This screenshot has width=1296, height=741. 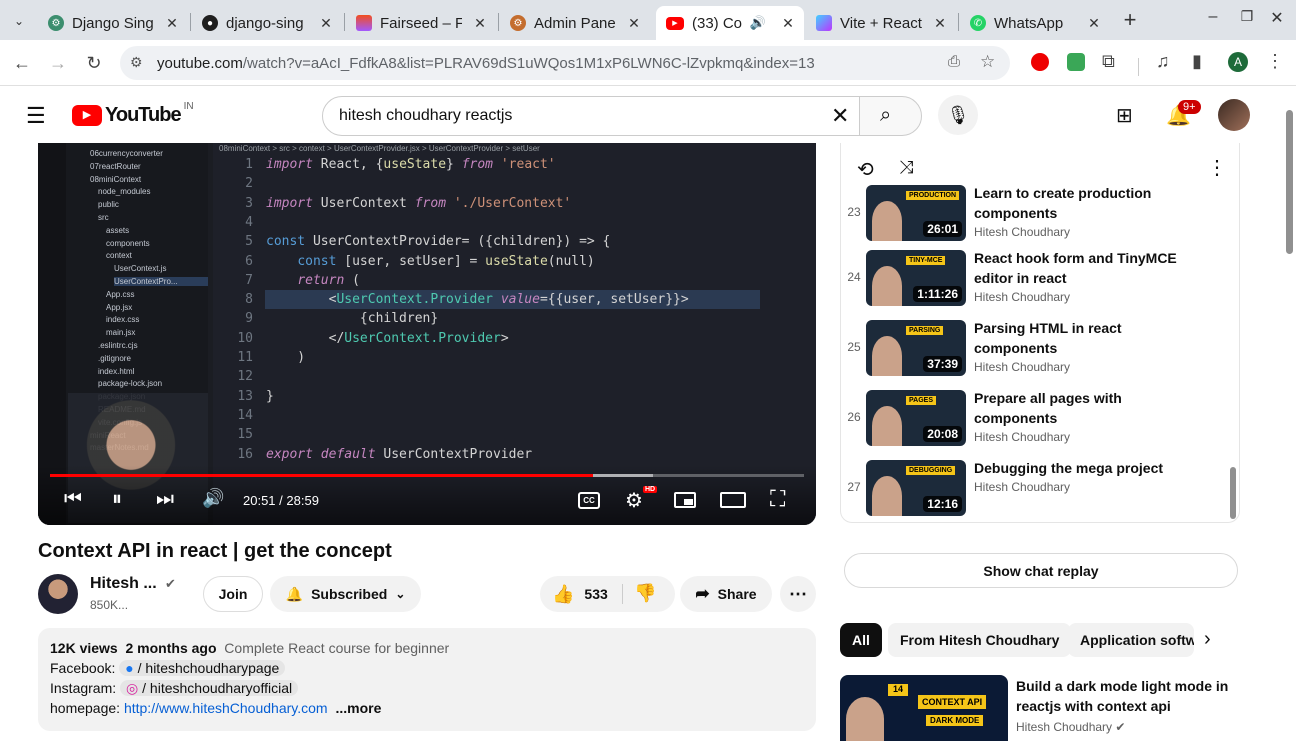 What do you see at coordinates (733, 500) in the screenshot?
I see `theater-mode-icon` at bounding box center [733, 500].